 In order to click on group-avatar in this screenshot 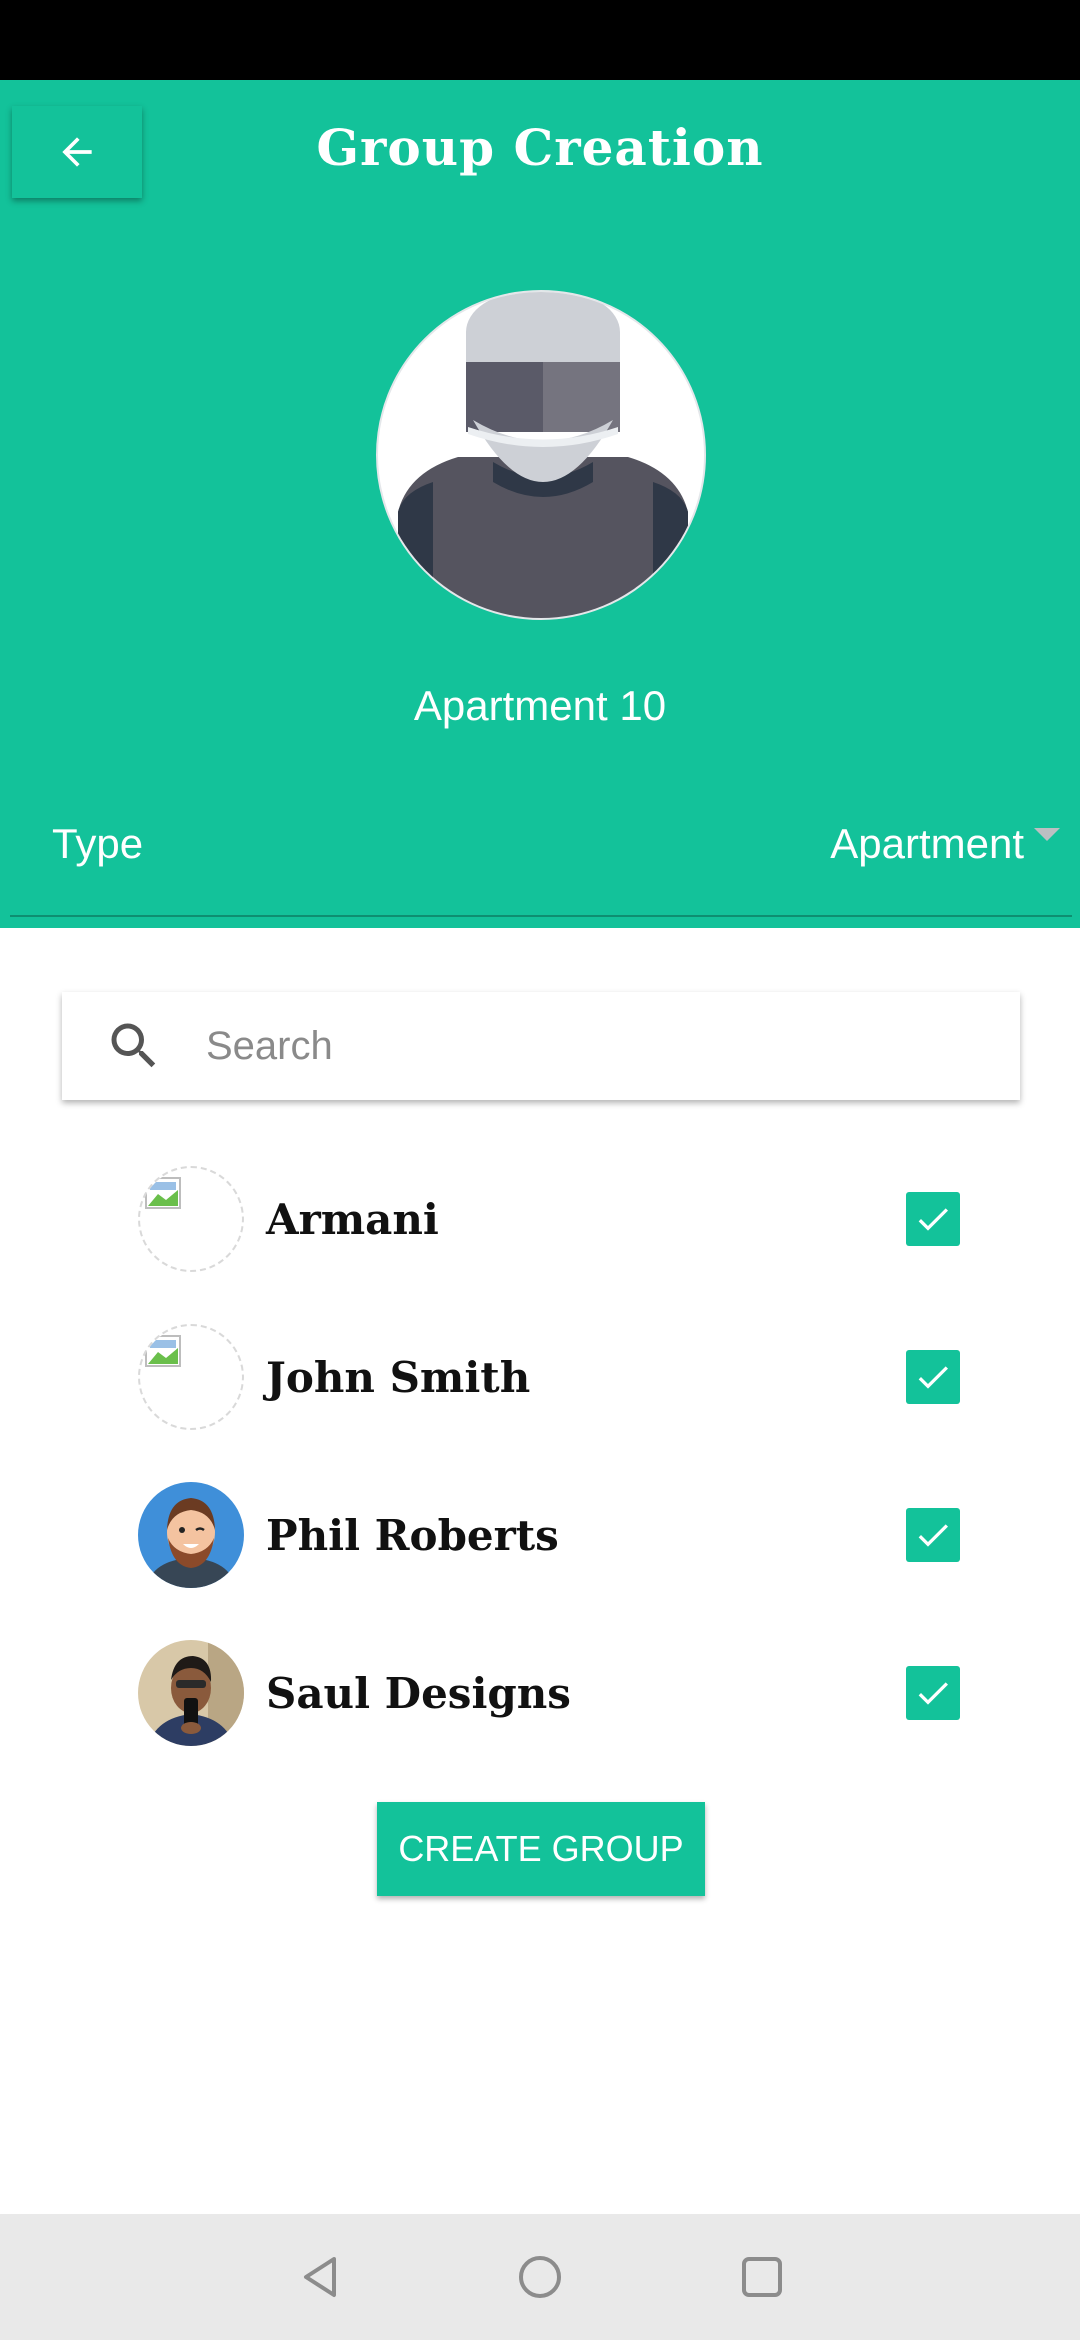, I will do `click(541, 455)`.